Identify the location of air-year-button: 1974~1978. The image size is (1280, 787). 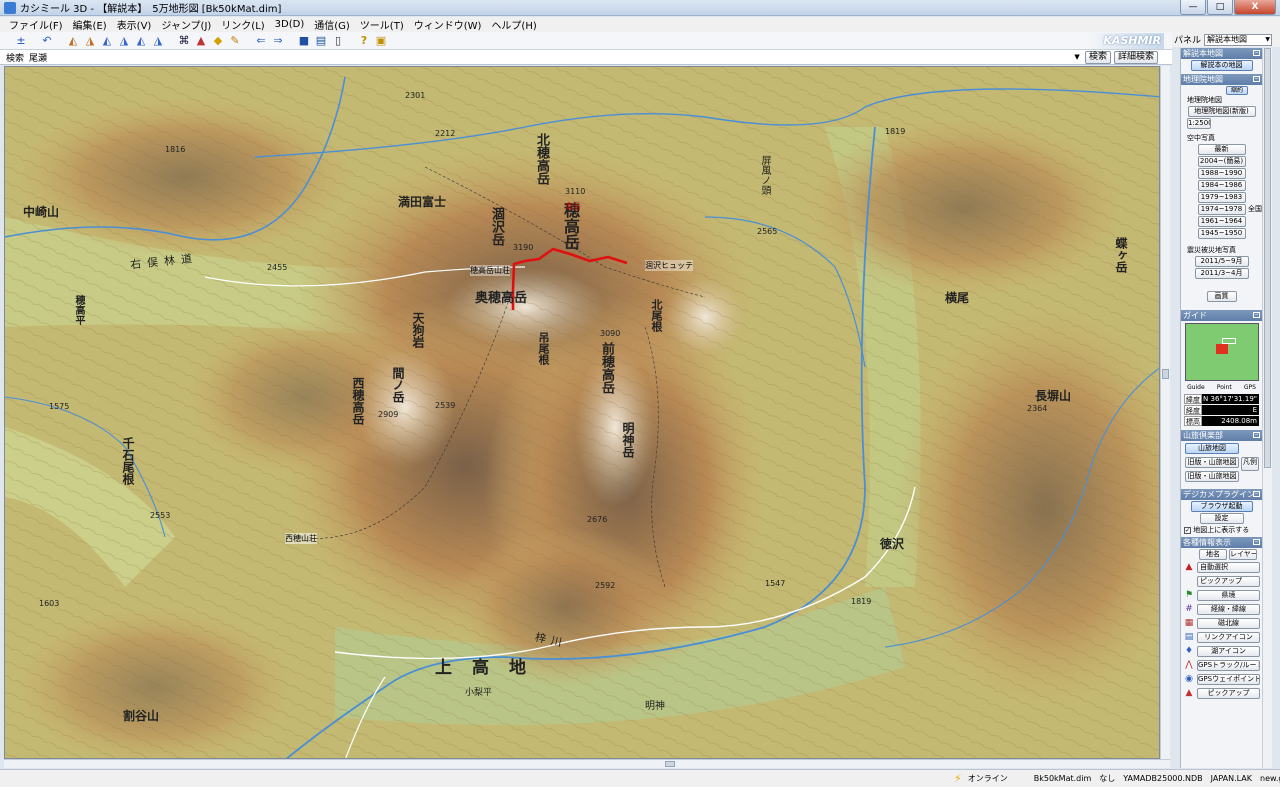
(1221, 209).